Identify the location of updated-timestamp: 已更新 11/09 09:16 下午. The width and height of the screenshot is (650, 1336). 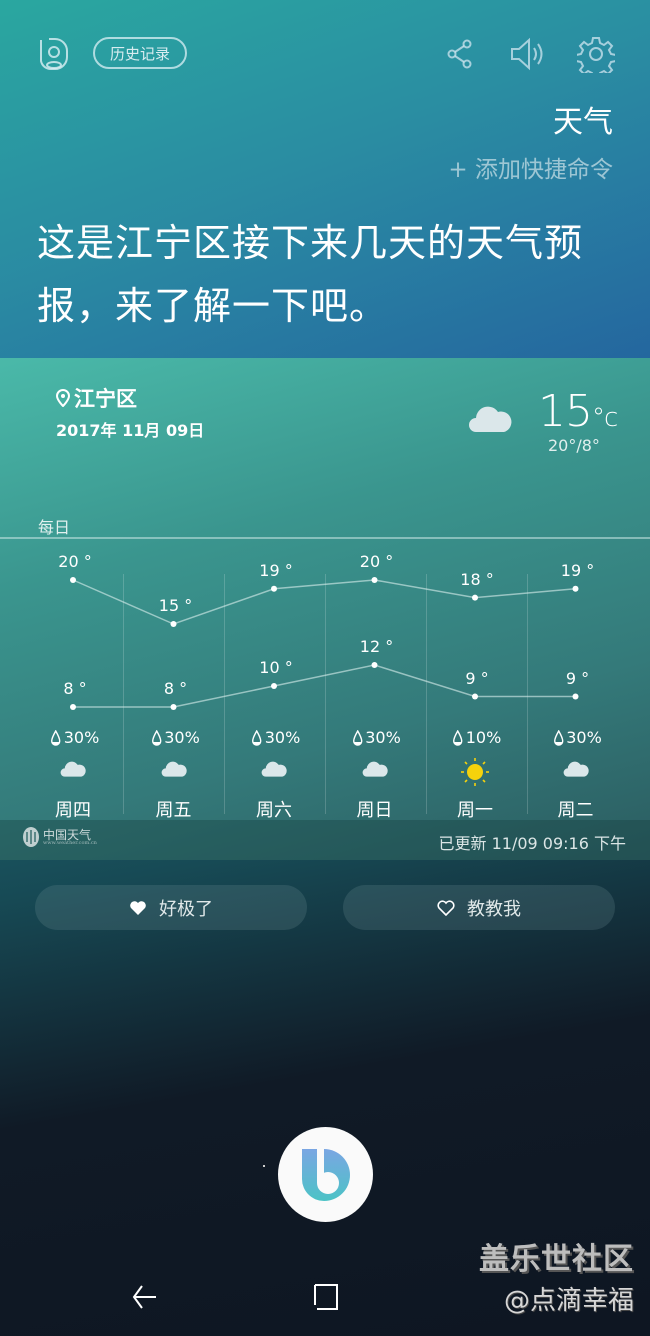
(532, 843).